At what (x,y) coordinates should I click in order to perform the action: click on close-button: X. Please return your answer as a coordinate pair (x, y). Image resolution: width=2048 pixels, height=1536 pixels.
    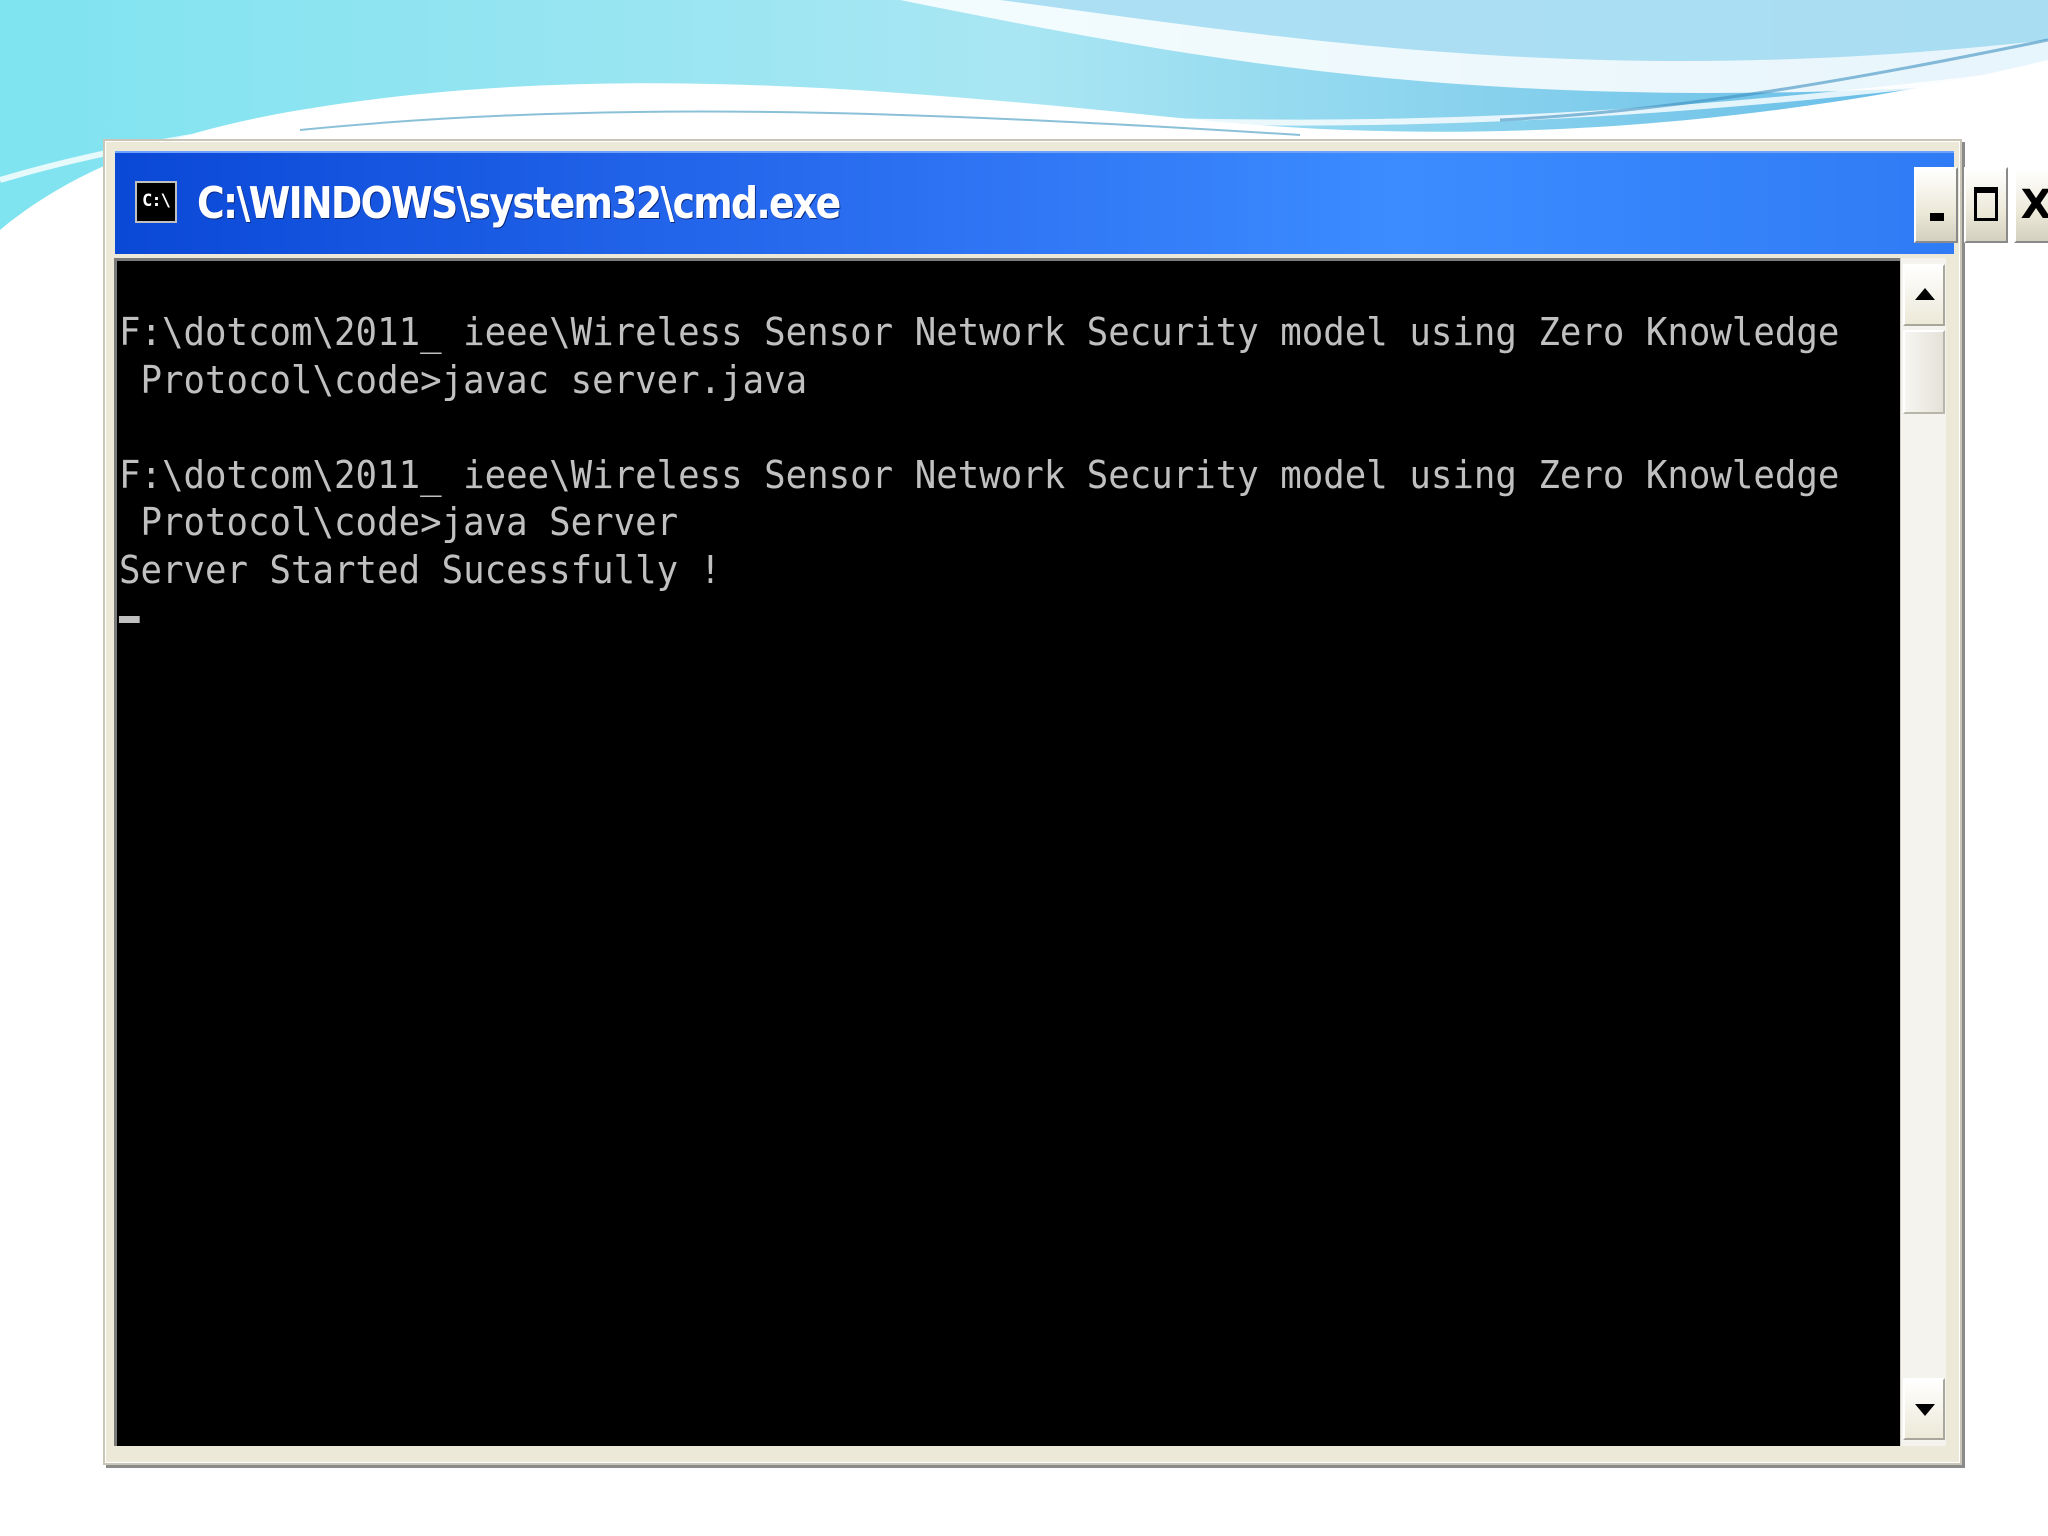
    Looking at the image, I should click on (2031, 205).